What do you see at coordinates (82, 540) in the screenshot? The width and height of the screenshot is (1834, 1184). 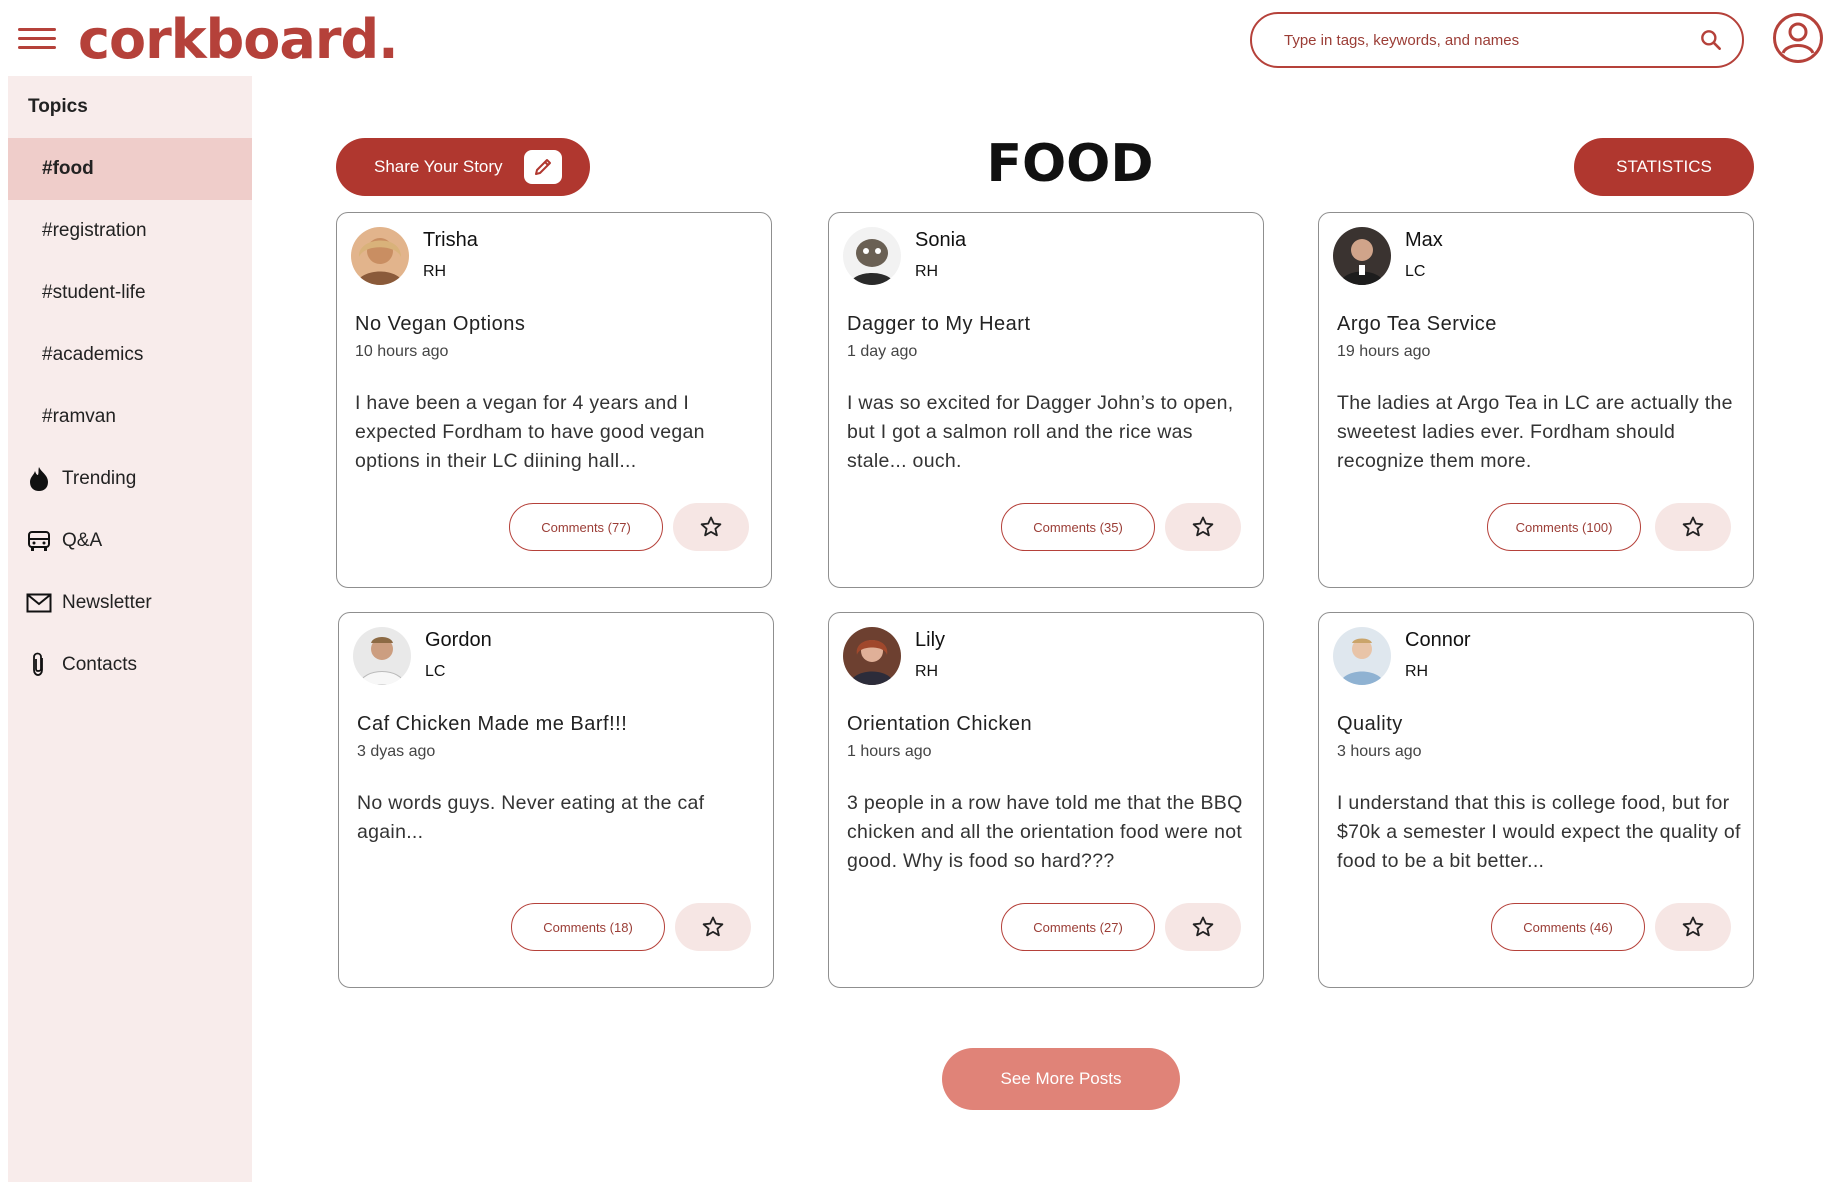 I see `sidebar-item-label: Q&A` at bounding box center [82, 540].